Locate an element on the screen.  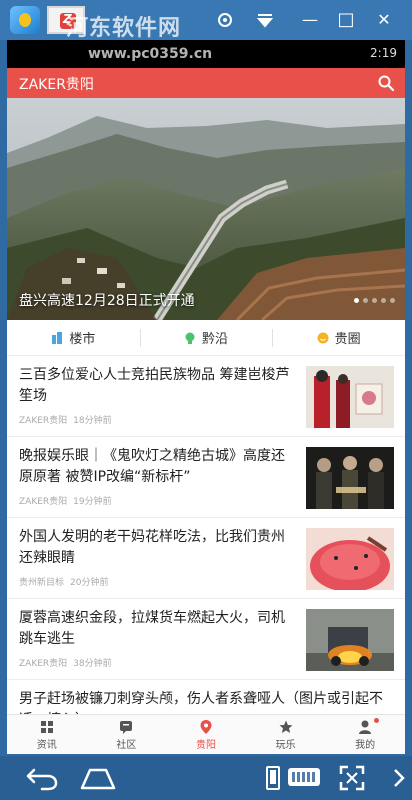
tab-profile: 我的 is located at coordinates (365, 734).